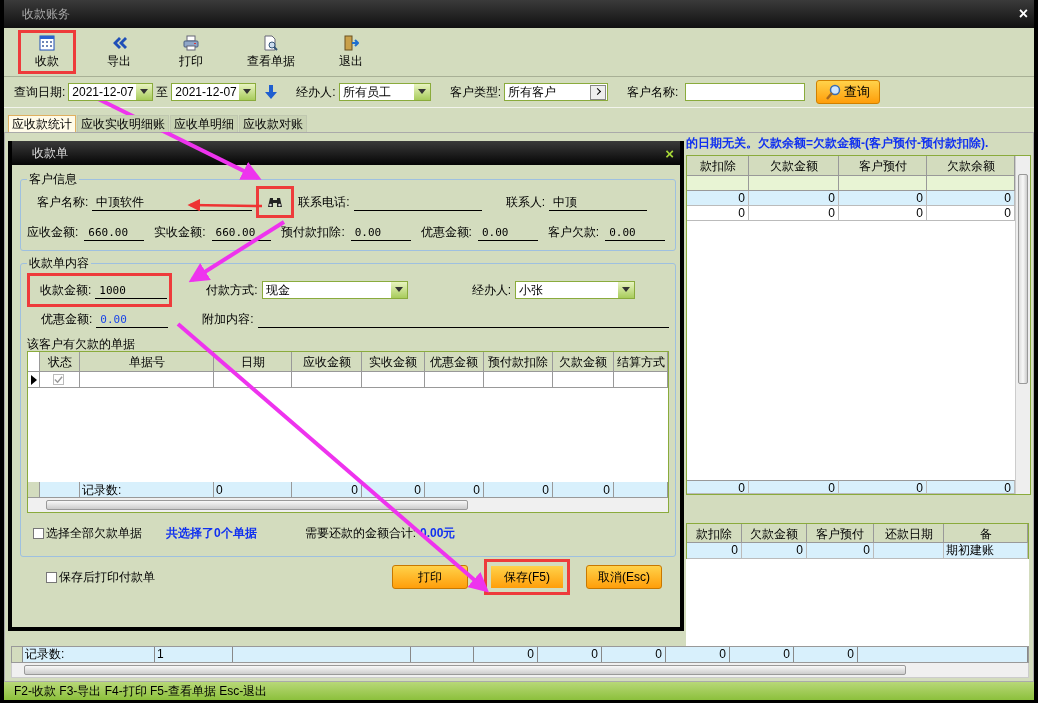  Describe the element at coordinates (475, 92) in the screenshot. I see `customer-type-label: 客户类型:` at that location.